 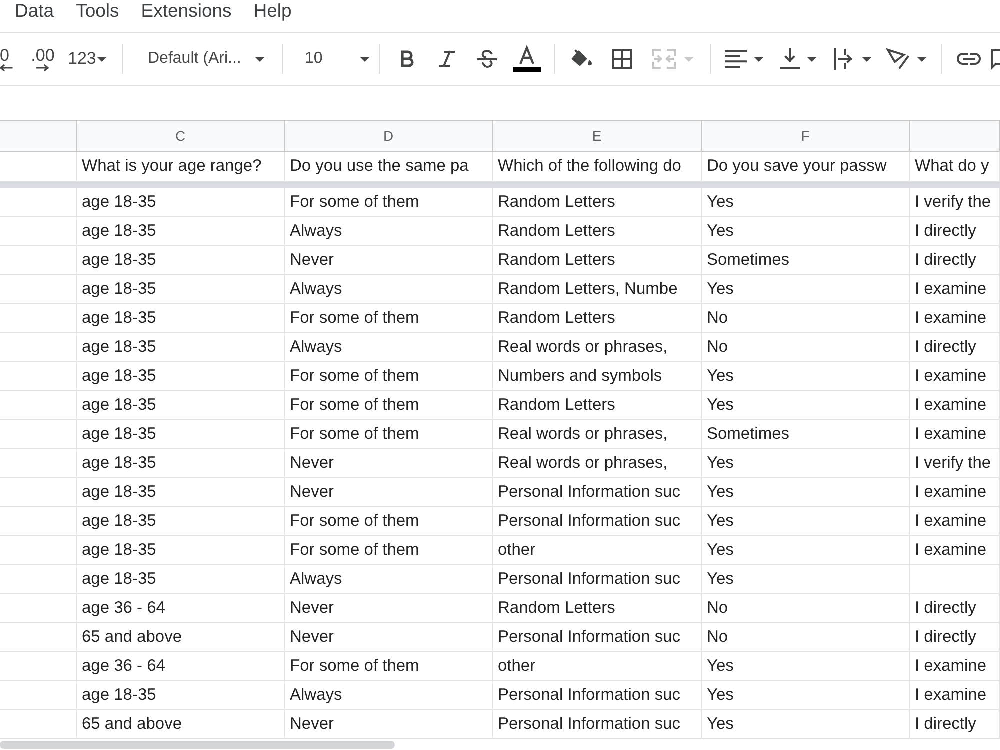 What do you see at coordinates (331, 59) in the screenshot?
I see `font-size-dropdown: 10` at bounding box center [331, 59].